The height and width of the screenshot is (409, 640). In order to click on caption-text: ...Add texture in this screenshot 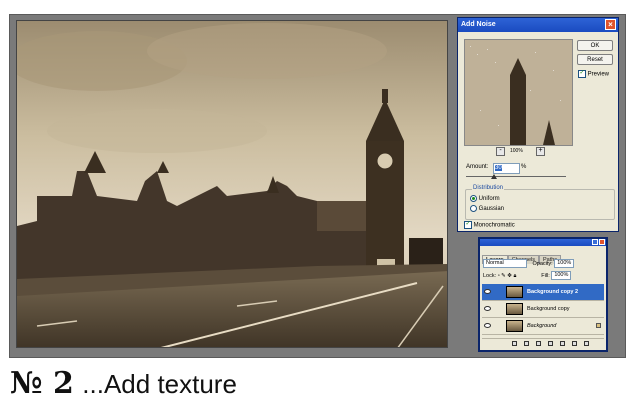, I will do `click(159, 384)`.